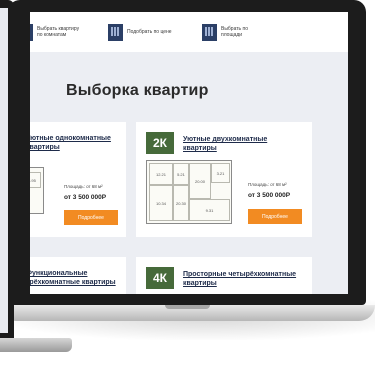 The height and width of the screenshot is (365, 375). What do you see at coordinates (220, 173) in the screenshot?
I see `plan-room: 3.21` at bounding box center [220, 173].